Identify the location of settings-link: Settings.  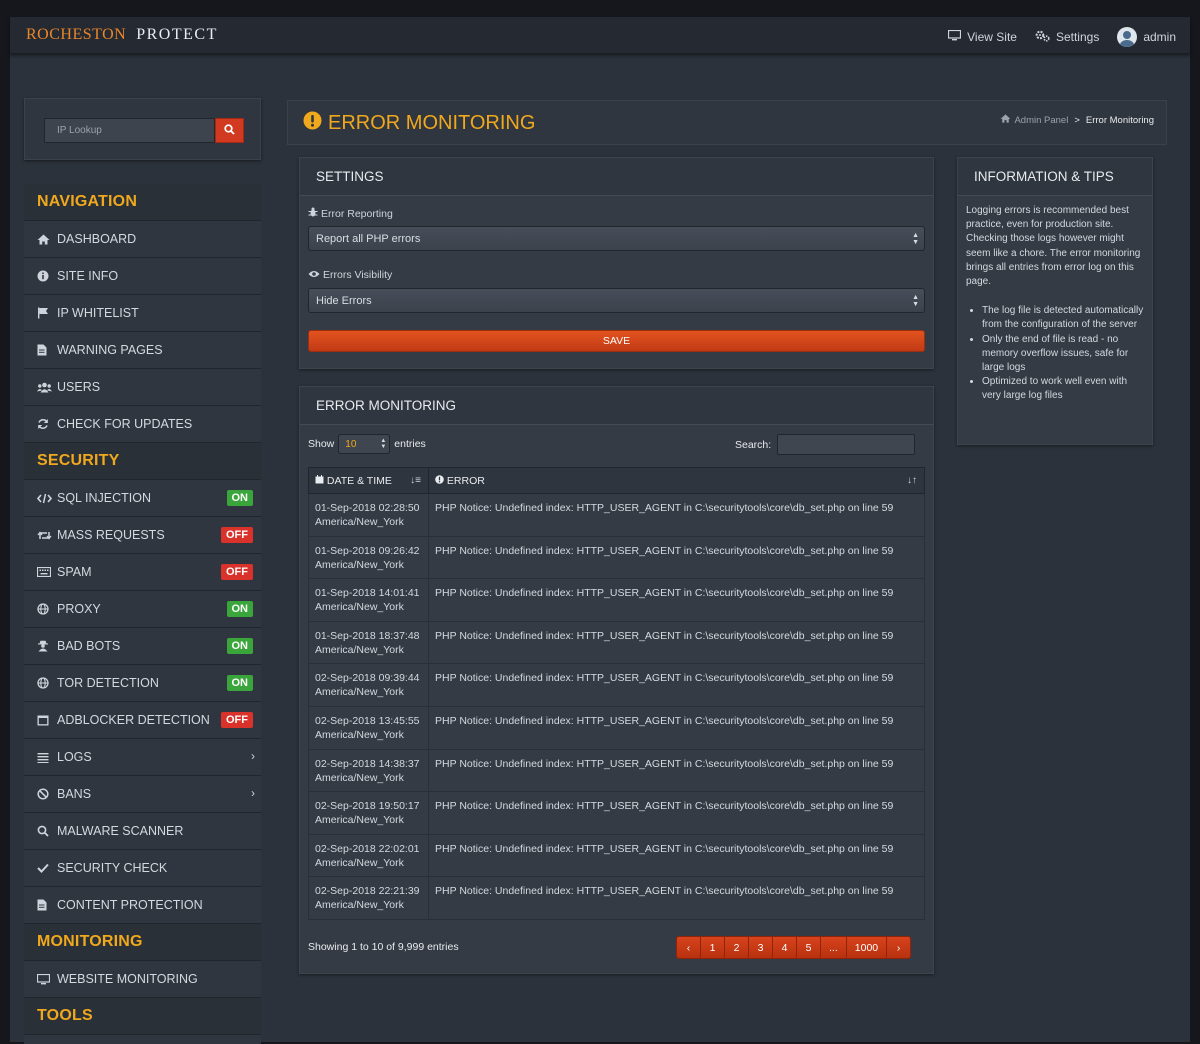
(1067, 37).